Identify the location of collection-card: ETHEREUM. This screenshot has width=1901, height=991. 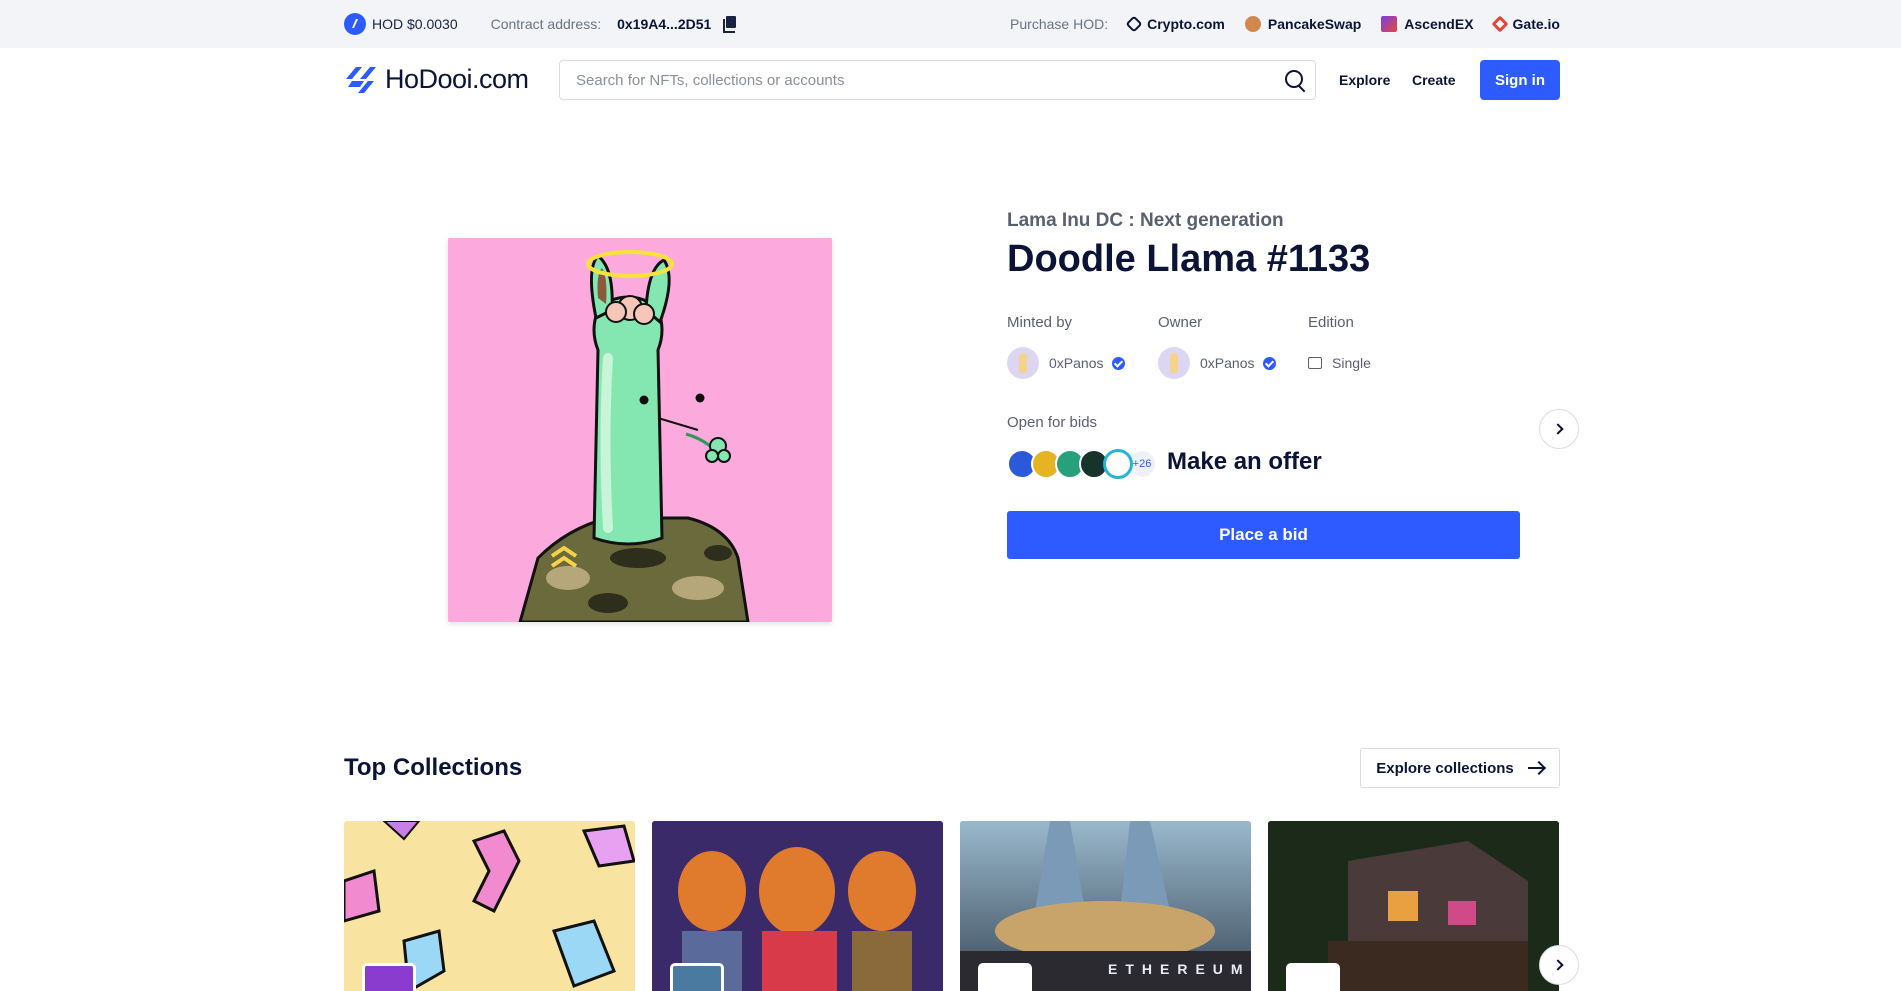
(1105, 906).